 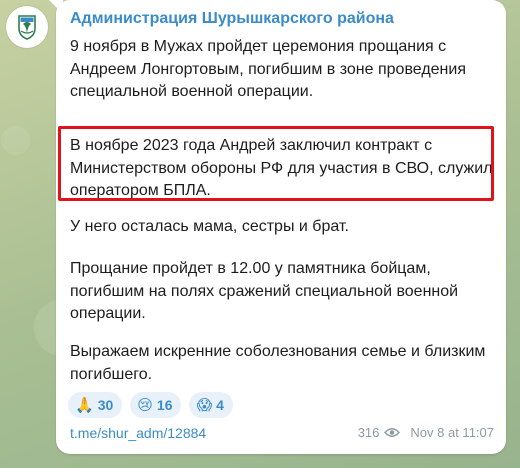 I want to click on message-paragraph-3: У него осталась мама, сестры и брат., so click(x=209, y=226).